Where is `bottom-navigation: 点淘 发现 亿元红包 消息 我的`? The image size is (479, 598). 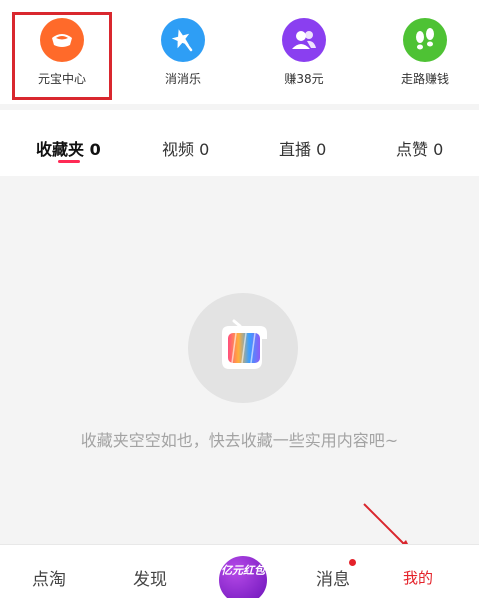 bottom-navigation: 点淘 发现 亿元红包 消息 我的 is located at coordinates (239, 571).